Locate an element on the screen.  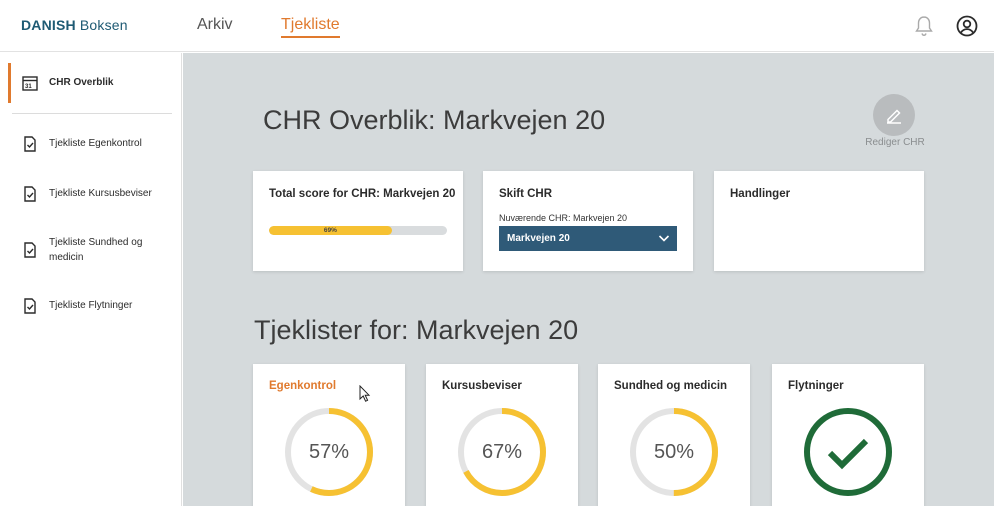
complete-ring is located at coordinates (848, 452).